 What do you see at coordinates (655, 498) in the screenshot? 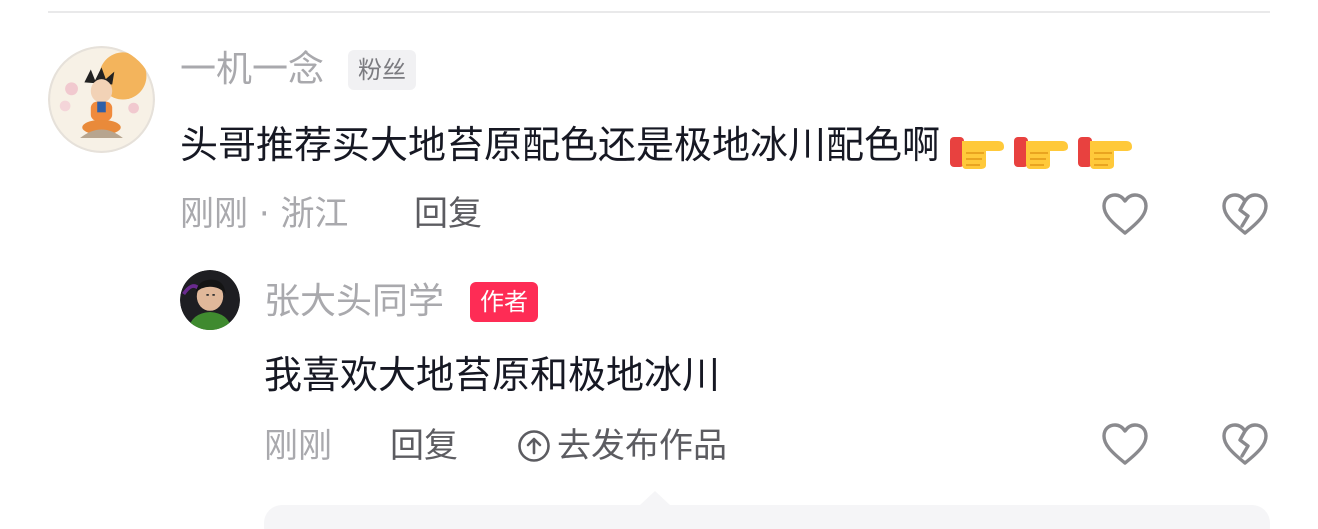
I see `tooltip-pointer` at bounding box center [655, 498].